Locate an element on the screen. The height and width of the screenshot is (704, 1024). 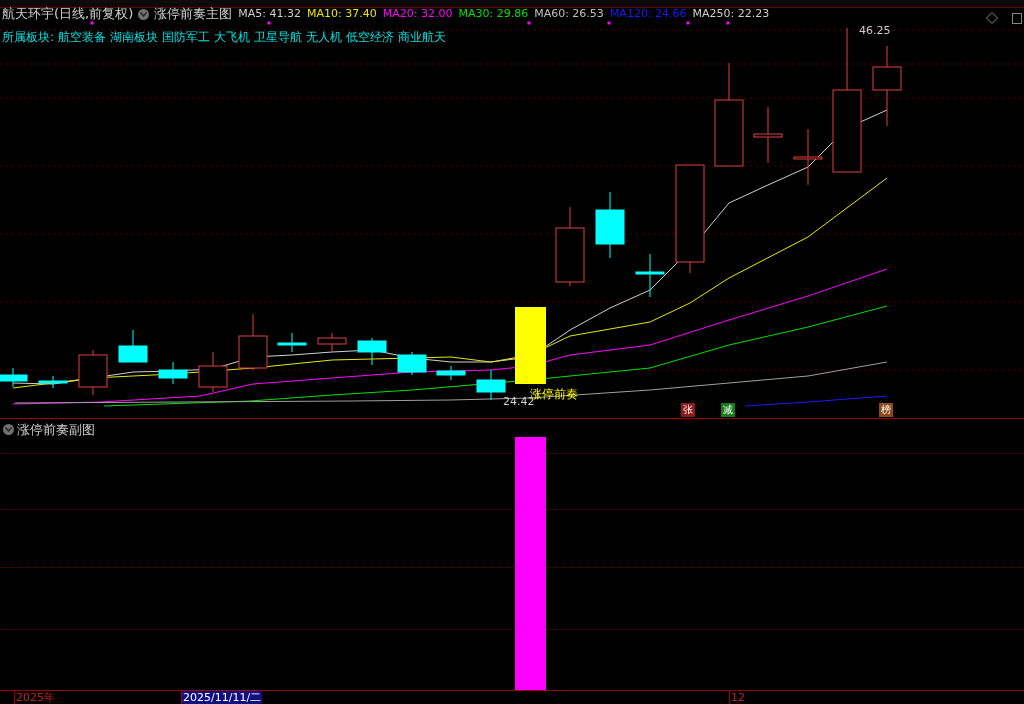
signal-marker: 榜 is located at coordinates (886, 410).